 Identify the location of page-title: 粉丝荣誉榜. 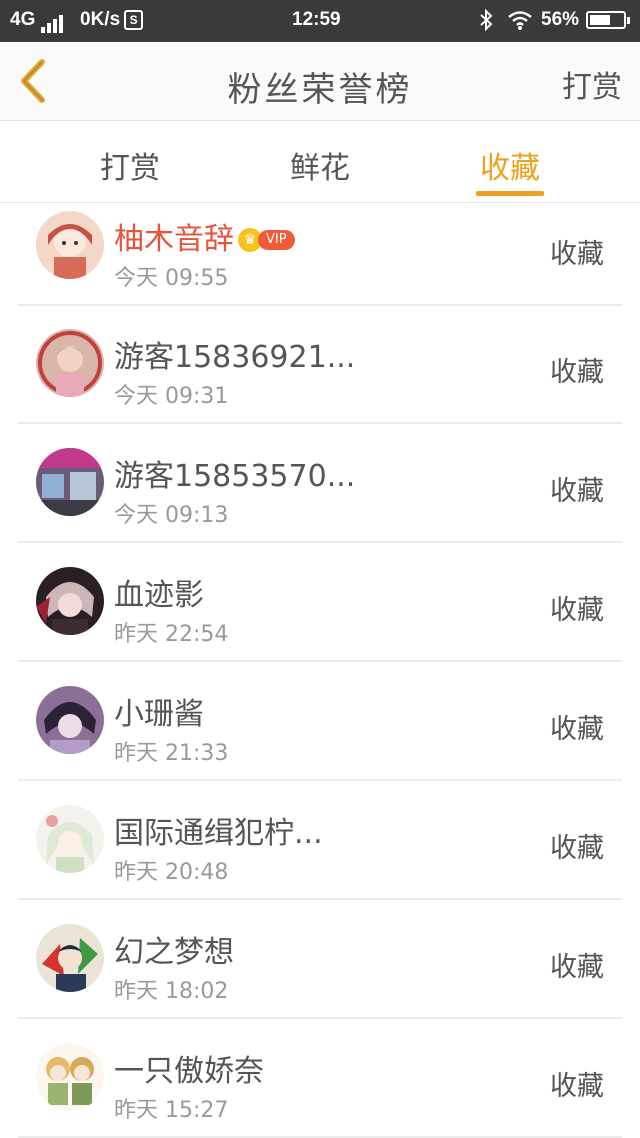
(320, 90).